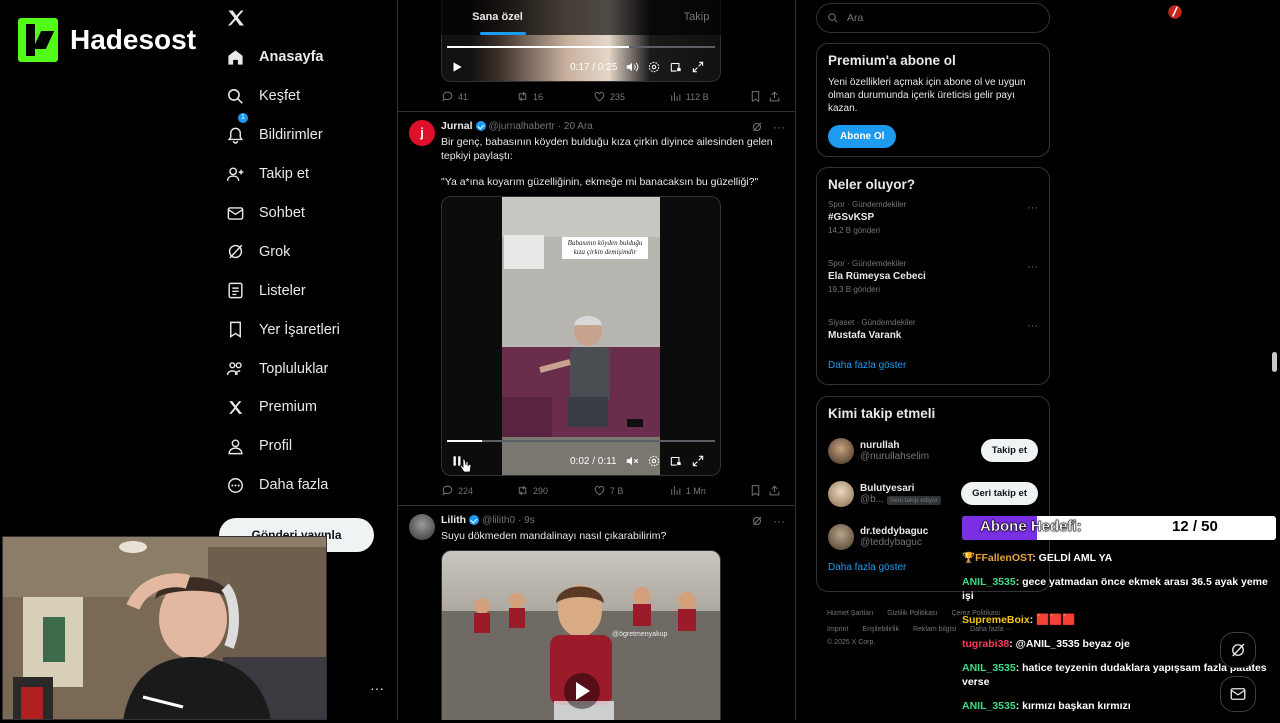 This screenshot has width=1280, height=723. Describe the element at coordinates (457, 126) in the screenshot. I see `author-name: Jurnal` at that location.